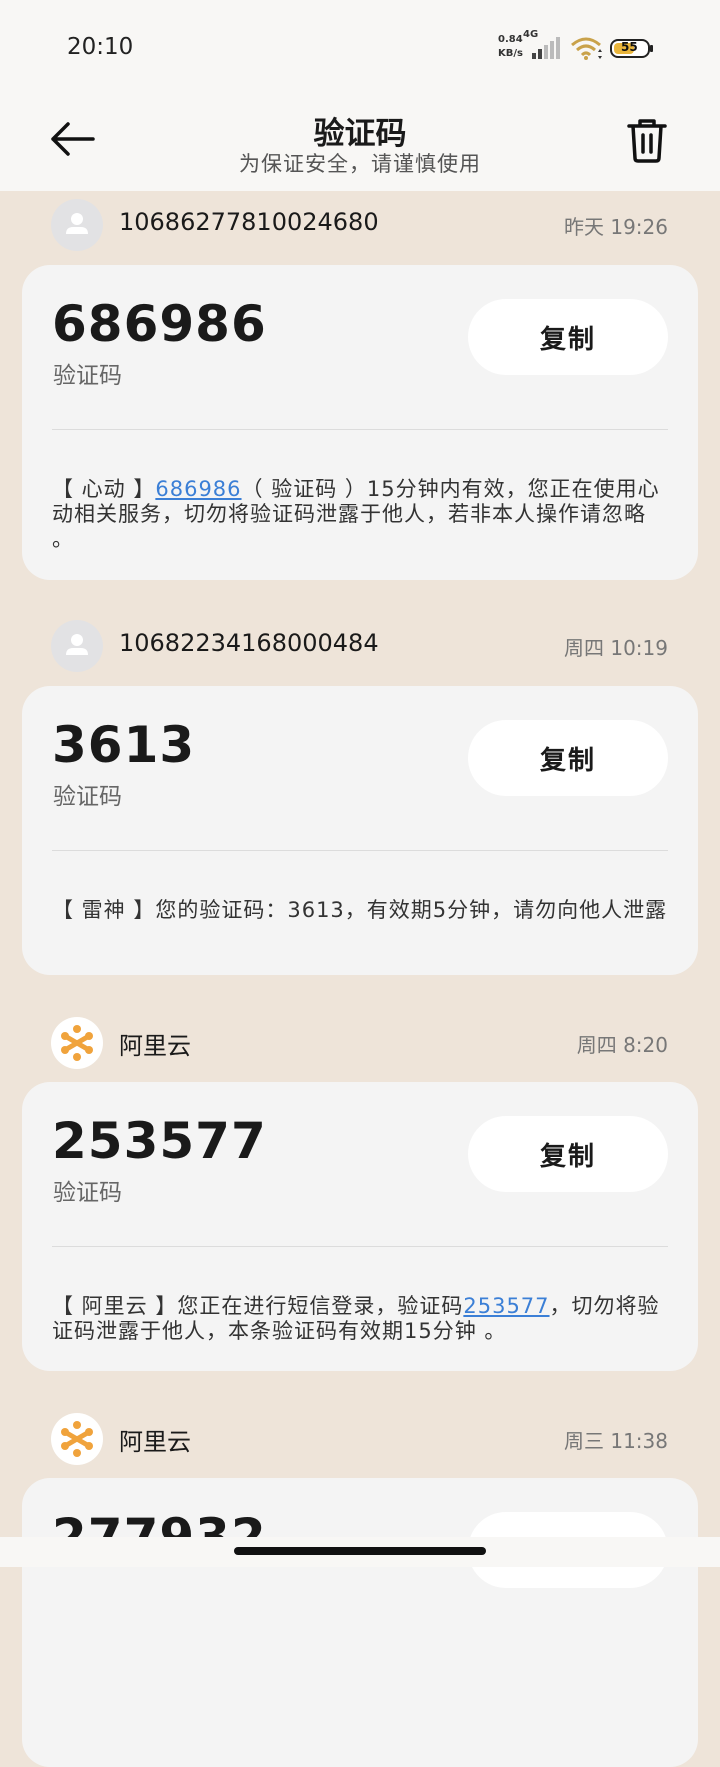  I want to click on message-time: 周四 10:19, so click(616, 648).